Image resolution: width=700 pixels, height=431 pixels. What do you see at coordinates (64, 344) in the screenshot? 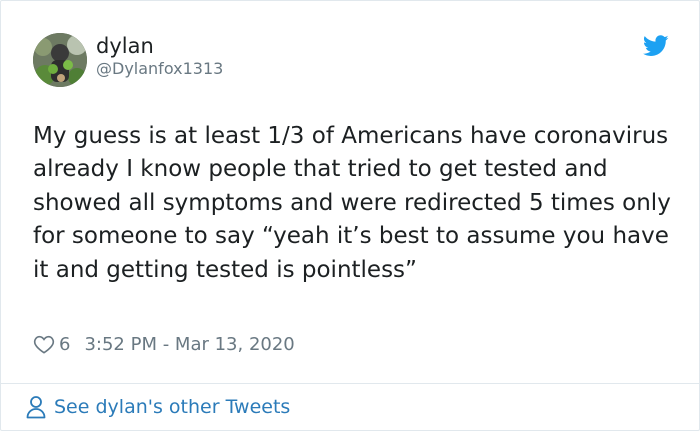
I see `like-count: 6` at bounding box center [64, 344].